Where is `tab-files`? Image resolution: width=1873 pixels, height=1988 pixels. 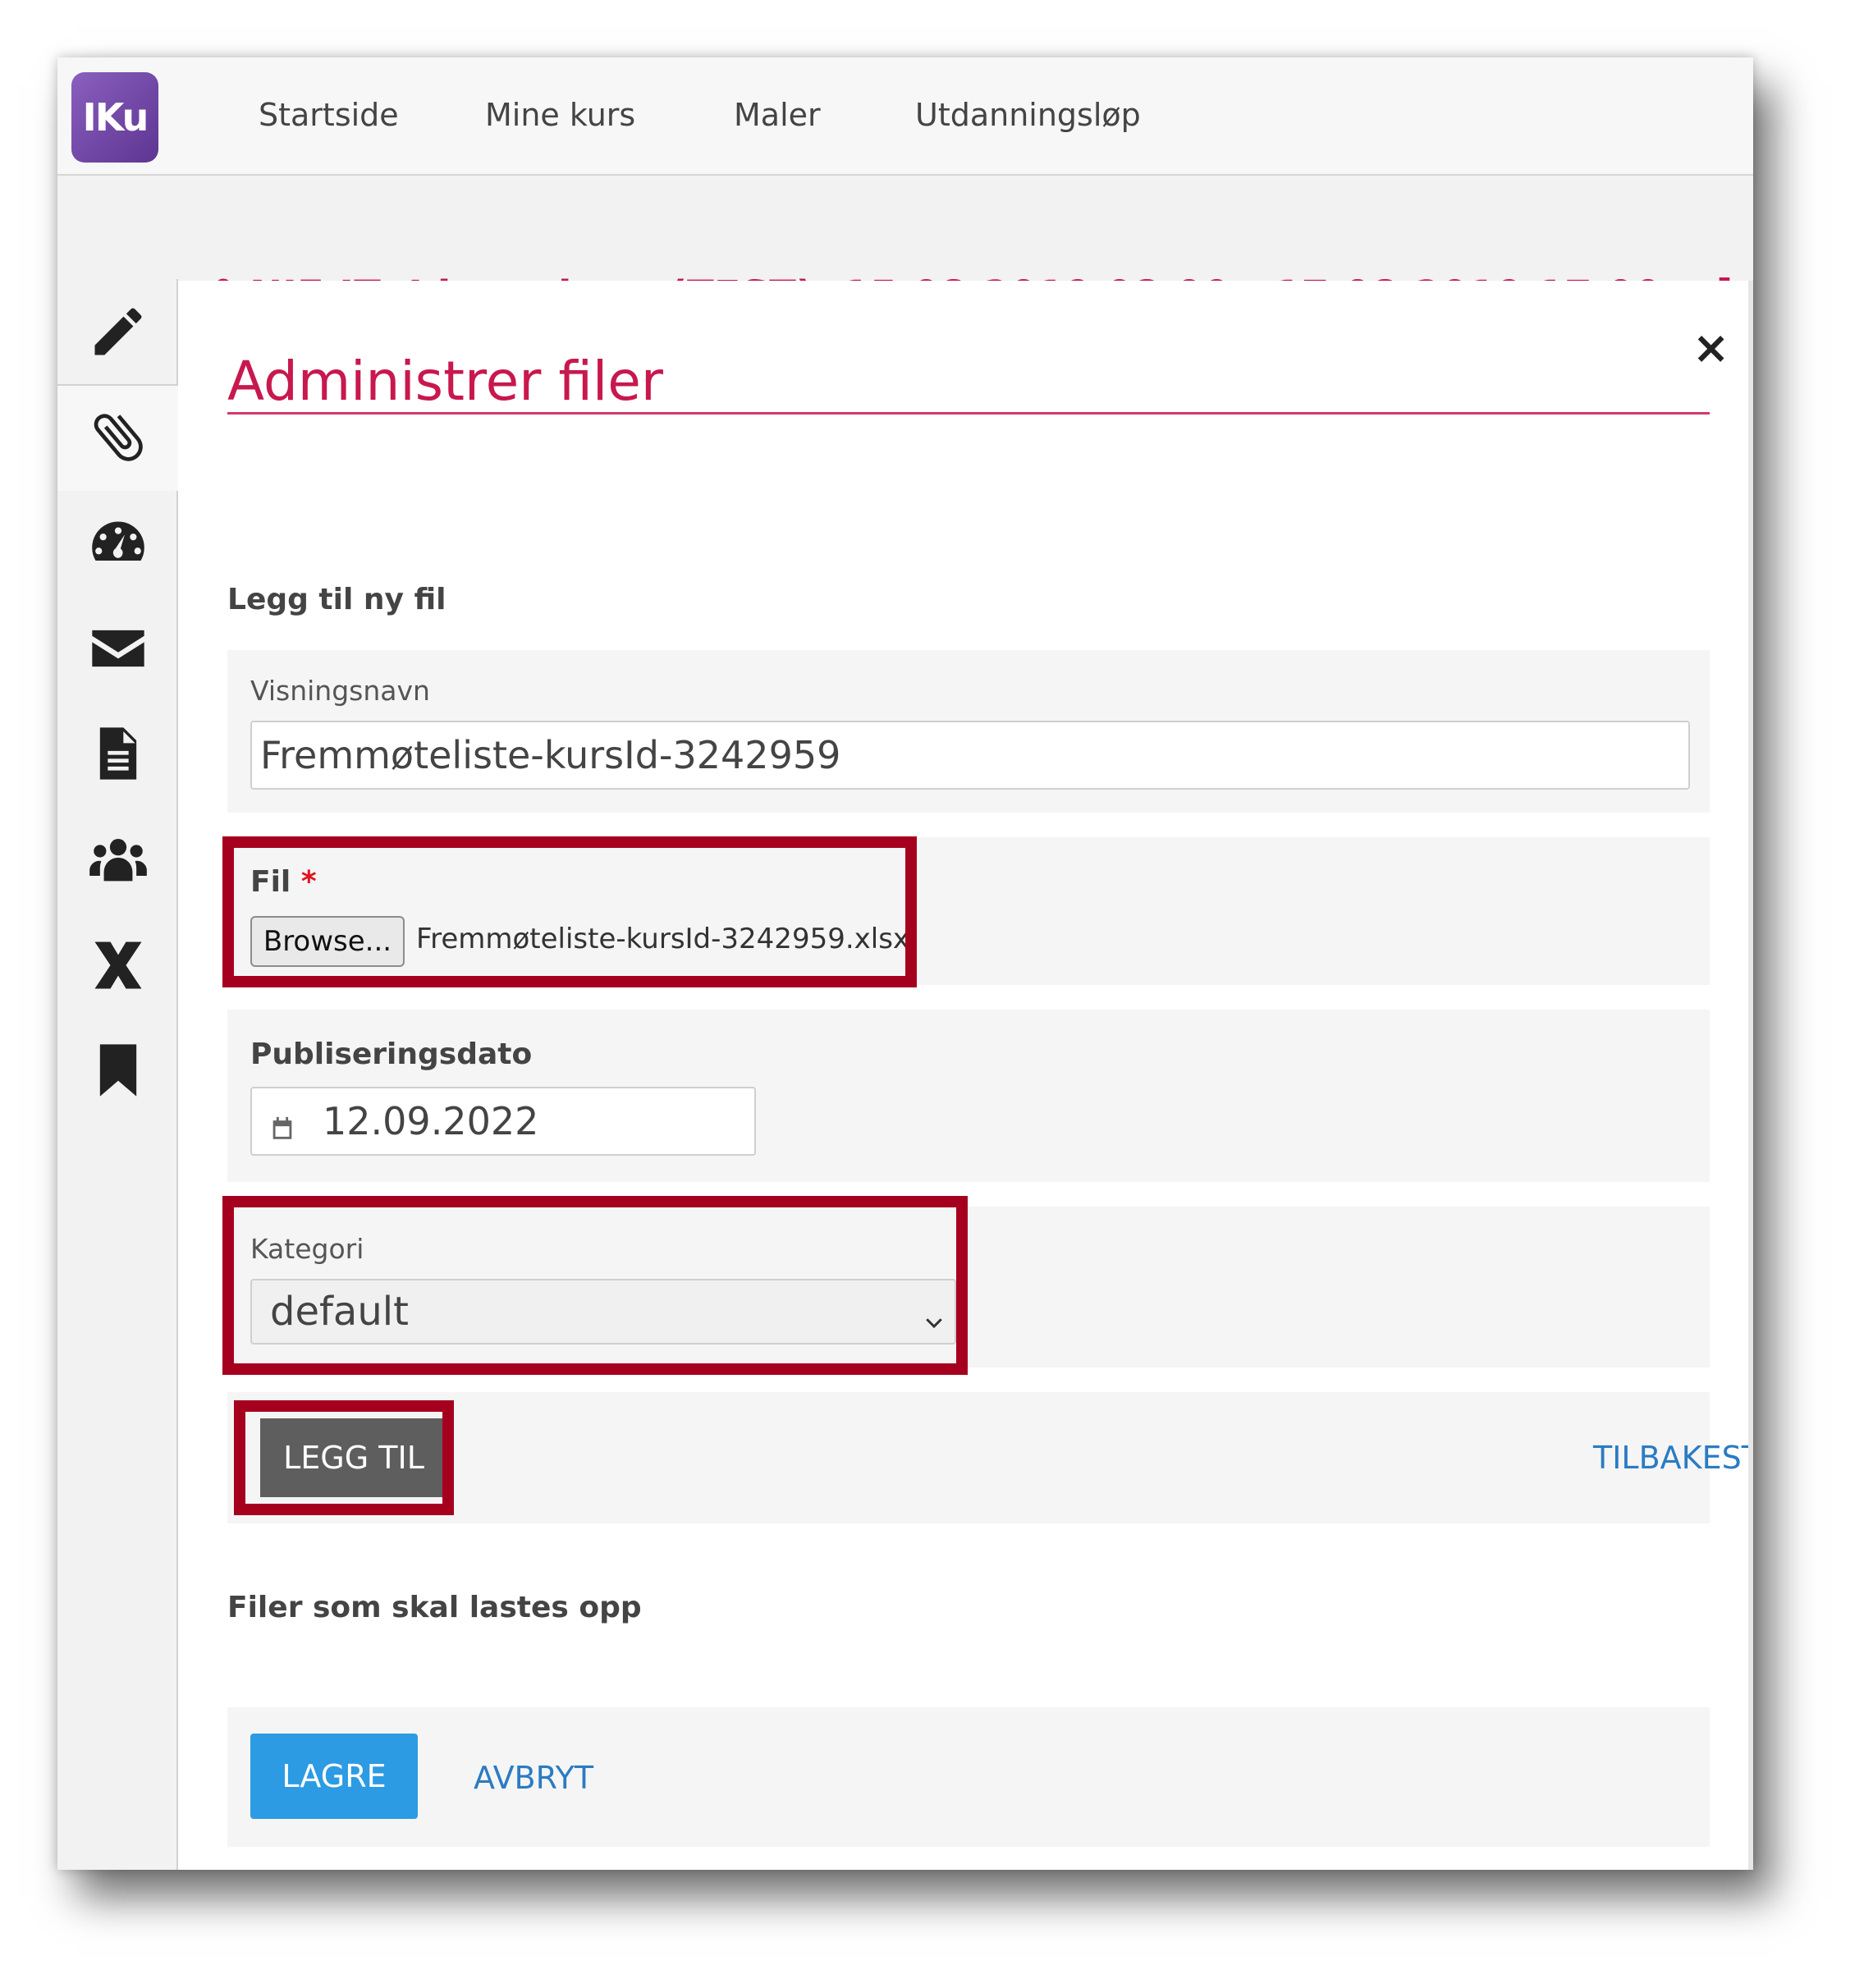 tab-files is located at coordinates (118, 438).